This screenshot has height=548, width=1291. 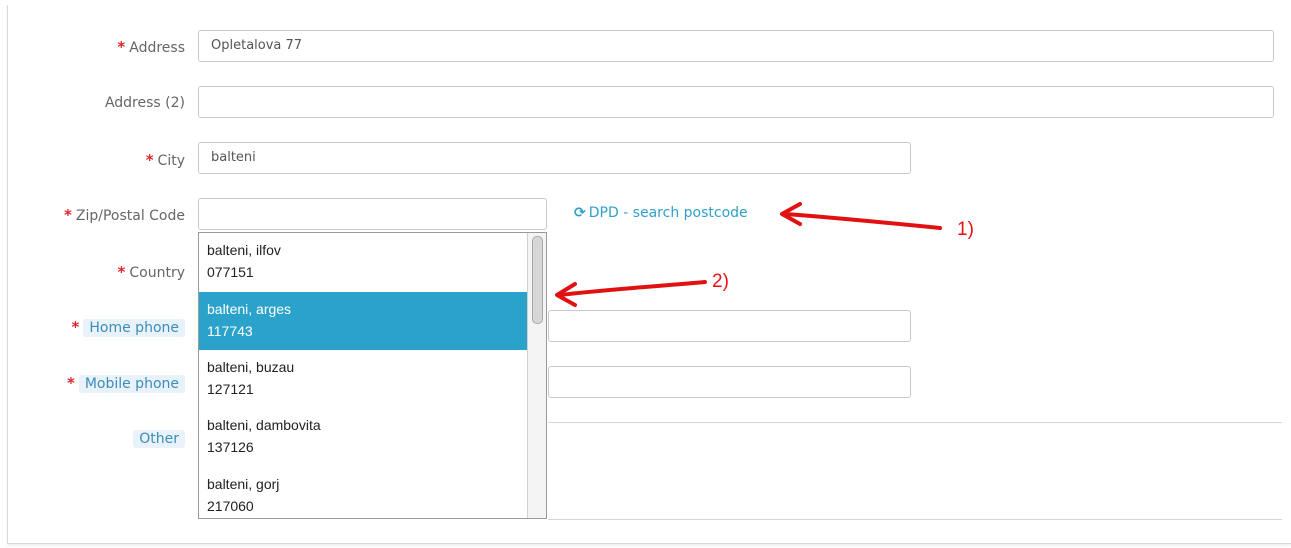 I want to click on annotation-arrows, so click(x=748, y=254).